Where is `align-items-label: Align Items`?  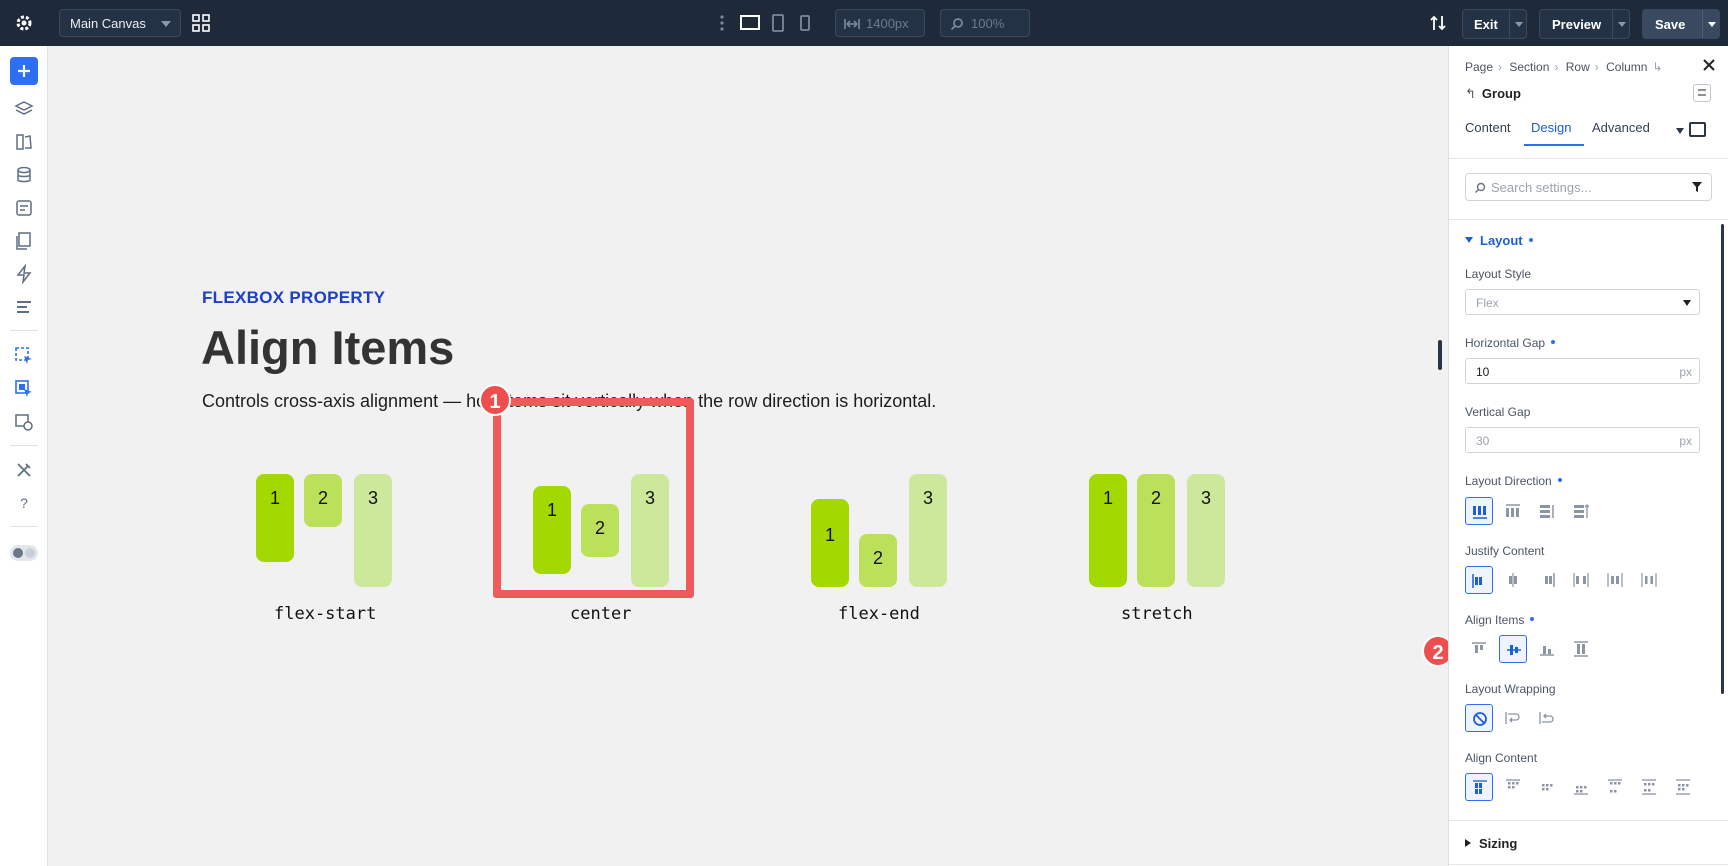 align-items-label: Align Items is located at coordinates (1500, 620).